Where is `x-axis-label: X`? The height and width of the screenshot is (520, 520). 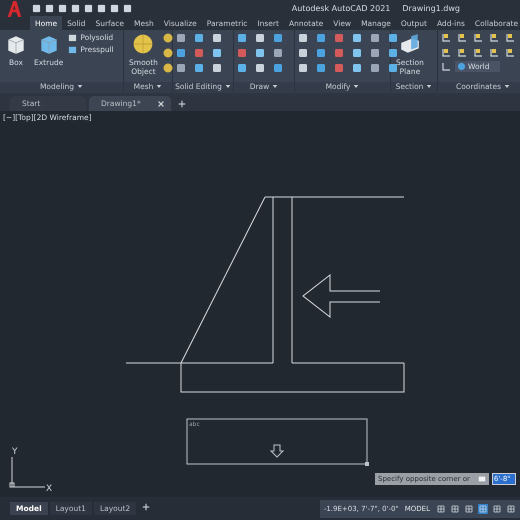 x-axis-label: X is located at coordinates (49, 489).